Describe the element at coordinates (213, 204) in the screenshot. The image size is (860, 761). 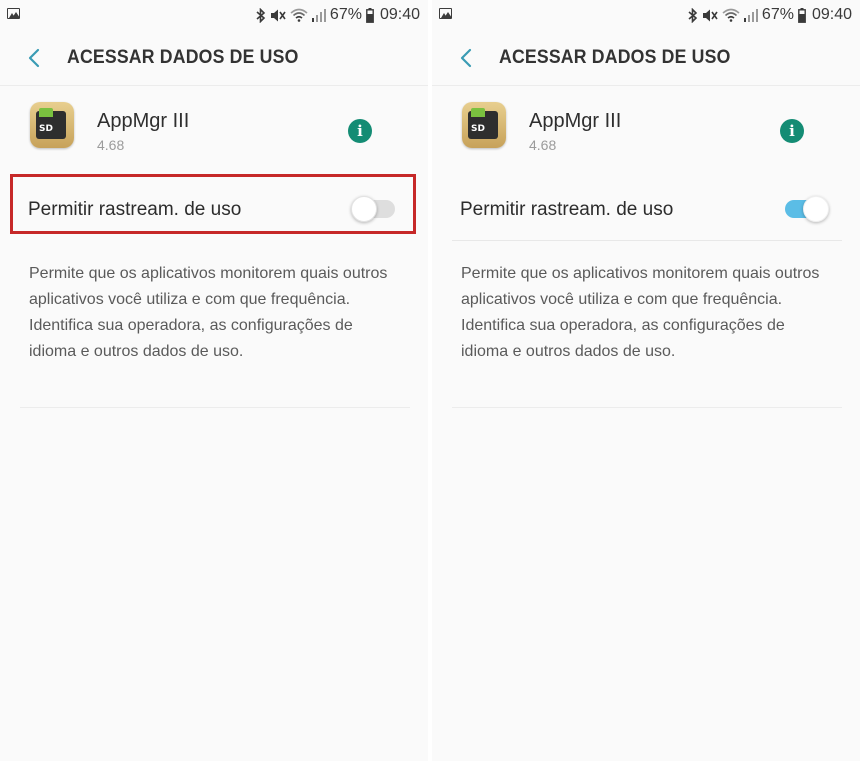
I see `highlight-box` at that location.